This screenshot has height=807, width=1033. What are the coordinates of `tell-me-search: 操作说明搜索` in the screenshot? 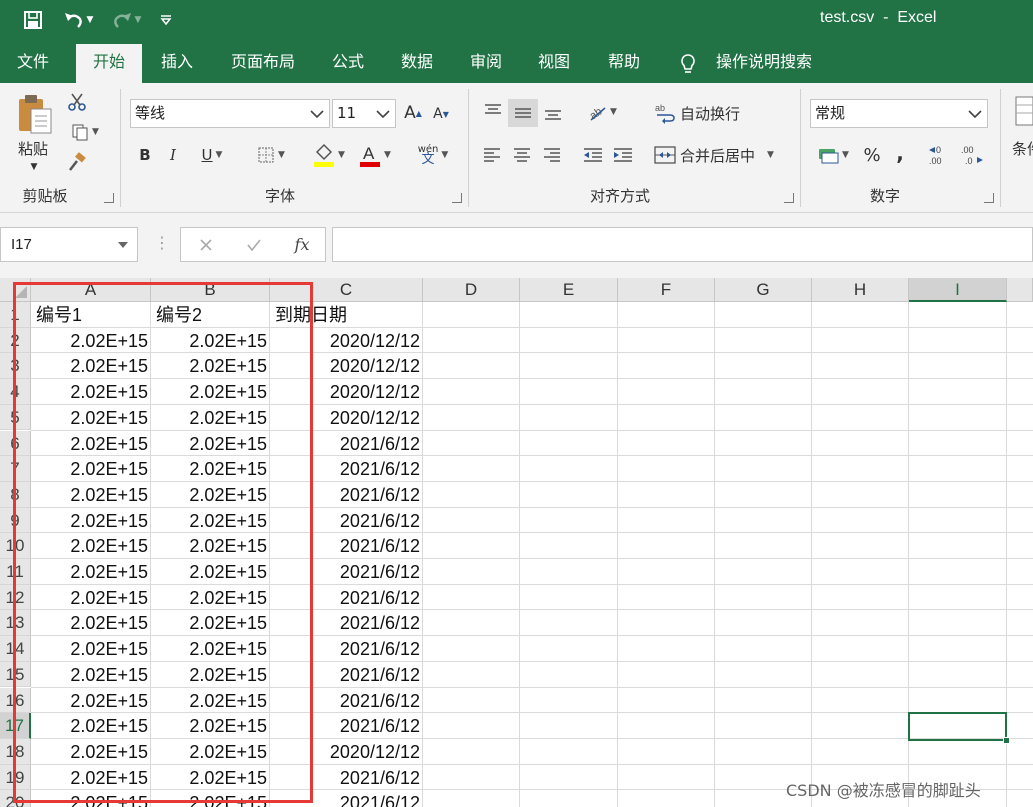 It's located at (764, 63).